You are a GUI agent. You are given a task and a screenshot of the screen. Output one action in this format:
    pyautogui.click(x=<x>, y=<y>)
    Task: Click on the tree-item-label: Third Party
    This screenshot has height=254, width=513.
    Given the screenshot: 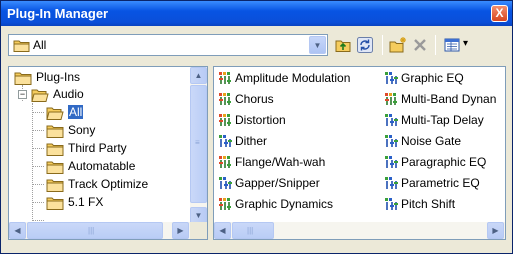 What is the action you would take?
    pyautogui.click(x=97, y=148)
    